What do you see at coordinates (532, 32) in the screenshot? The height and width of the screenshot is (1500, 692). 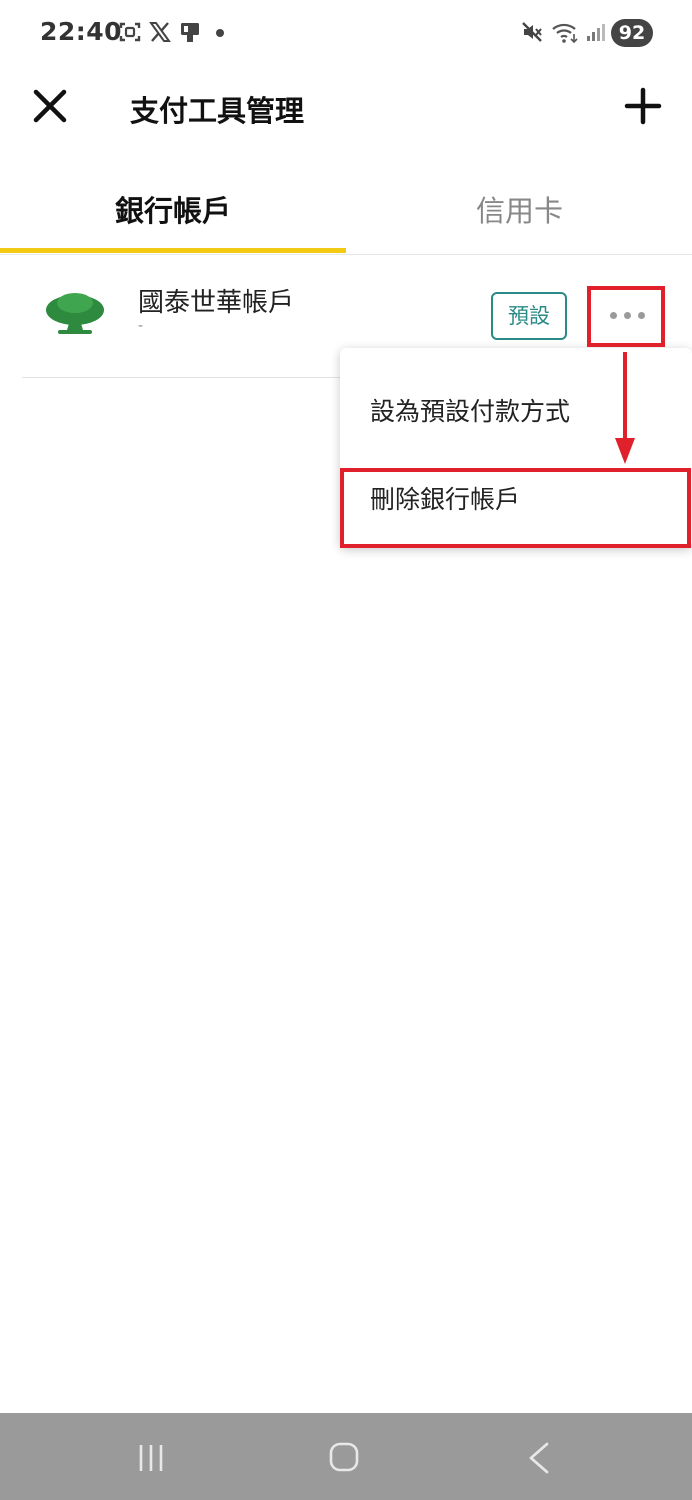 I see `mute-icon` at bounding box center [532, 32].